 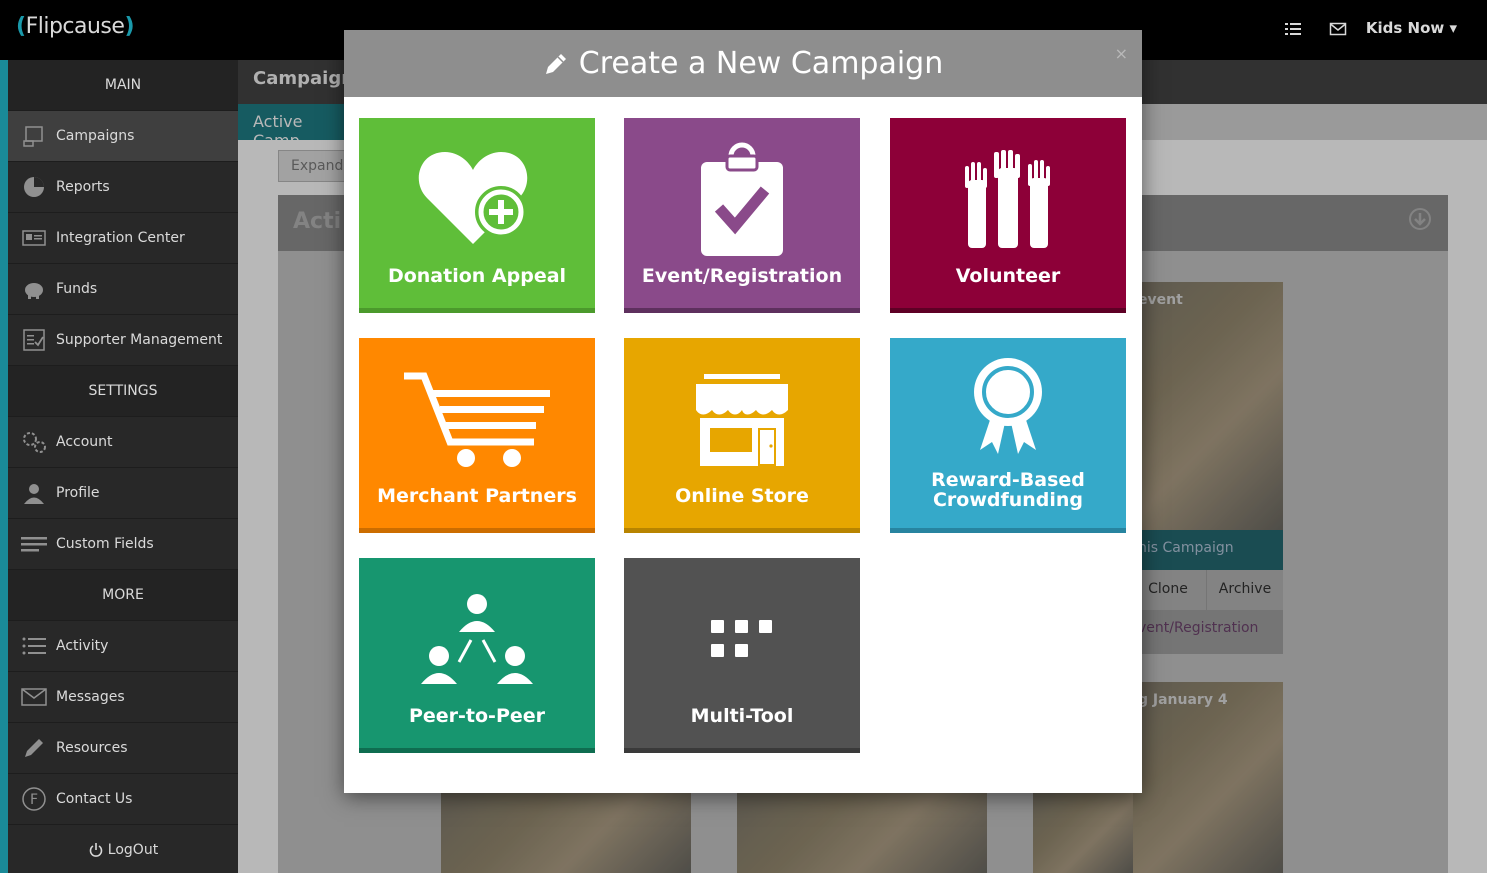 I want to click on tile-peer-to-peer: Peer-to-Peer, so click(x=477, y=655).